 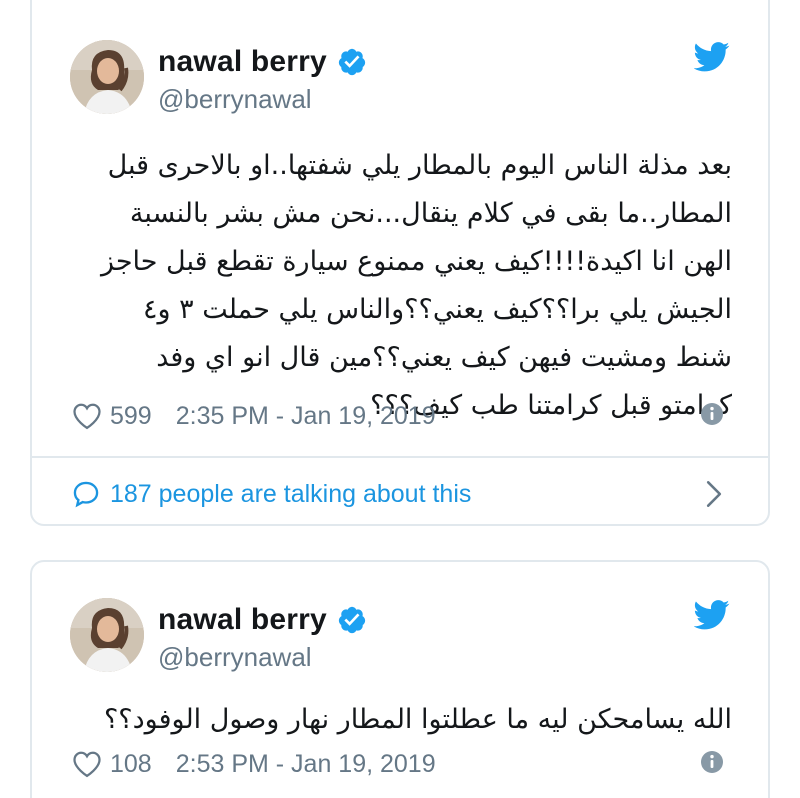 What do you see at coordinates (131, 763) in the screenshot?
I see `like-count: 108` at bounding box center [131, 763].